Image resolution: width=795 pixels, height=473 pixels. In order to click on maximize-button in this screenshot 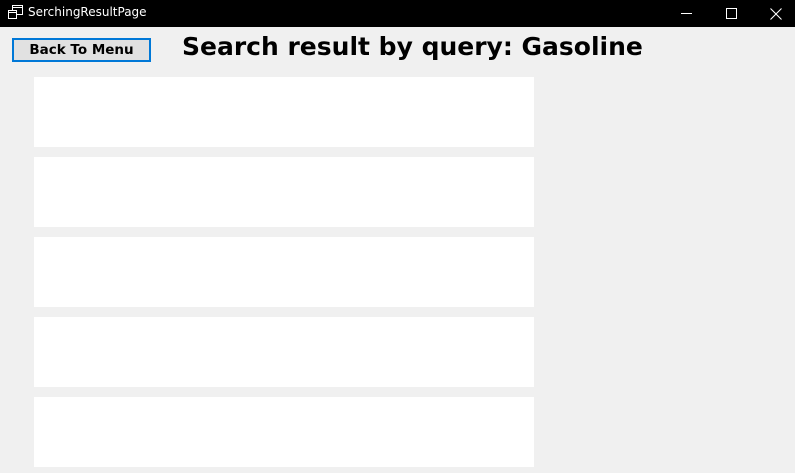, I will do `click(731, 13)`.